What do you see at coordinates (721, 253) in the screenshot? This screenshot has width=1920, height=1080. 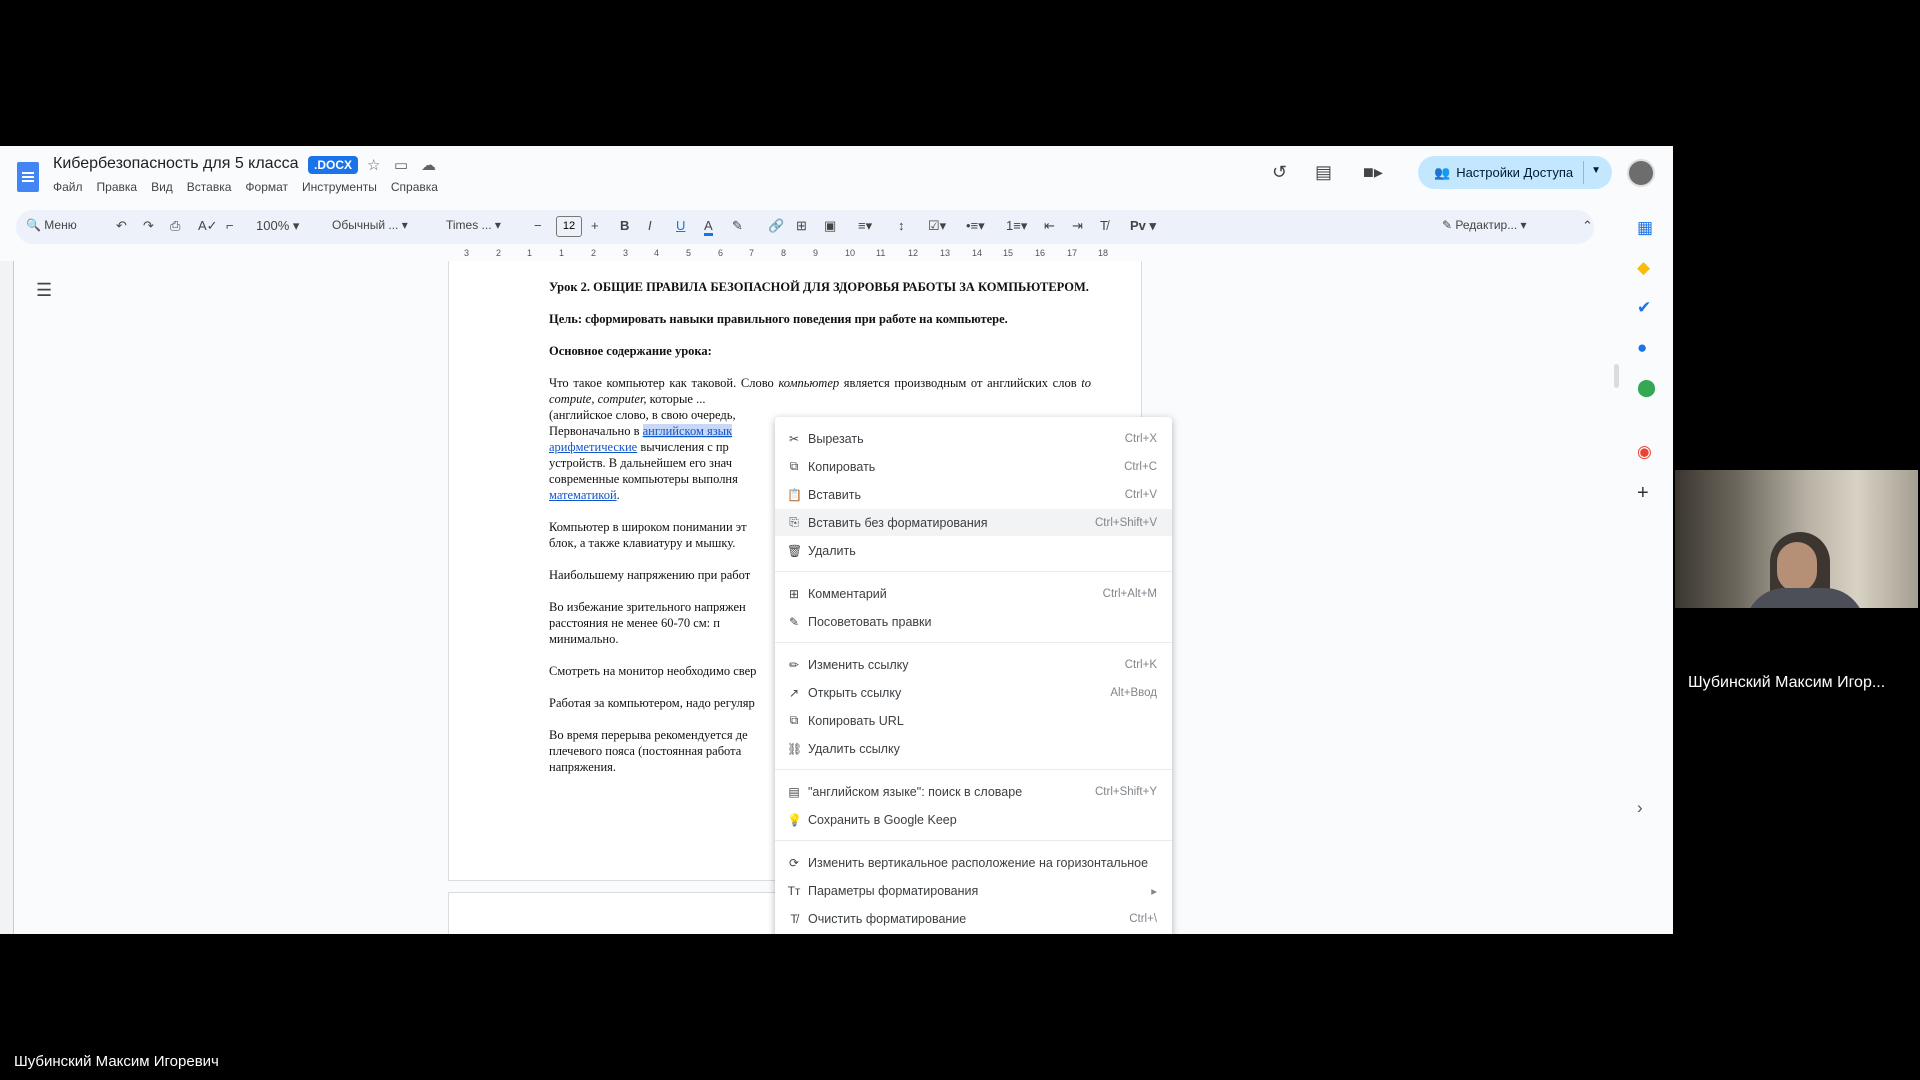 I see `ruler-number: 6` at bounding box center [721, 253].